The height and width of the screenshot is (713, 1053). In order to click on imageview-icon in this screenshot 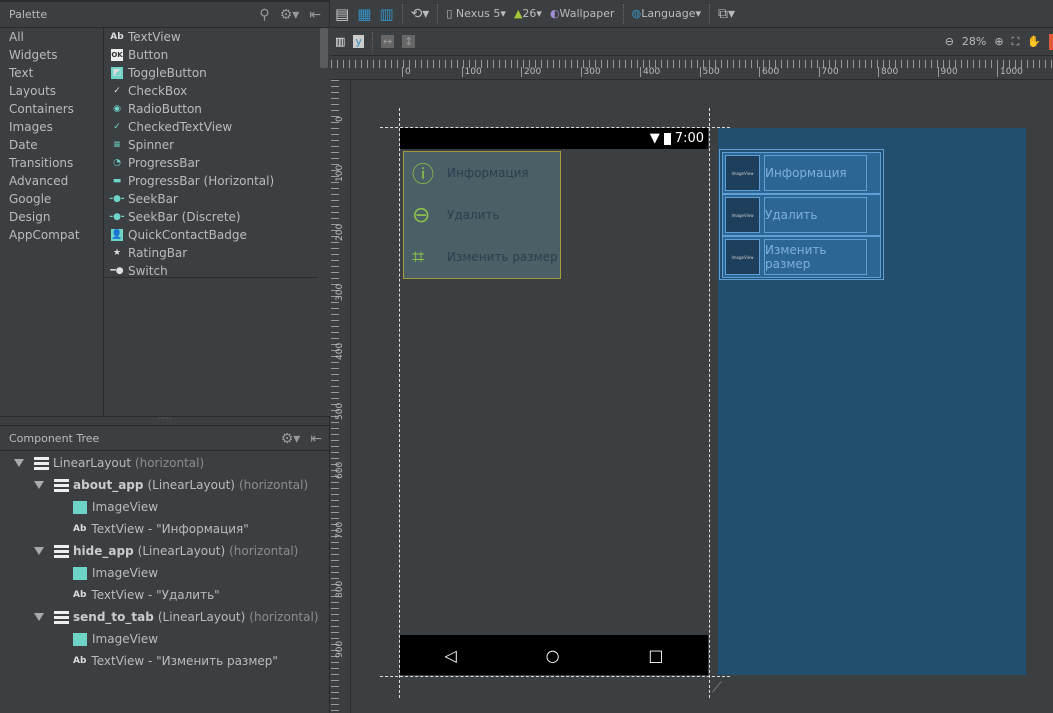, I will do `click(80, 507)`.